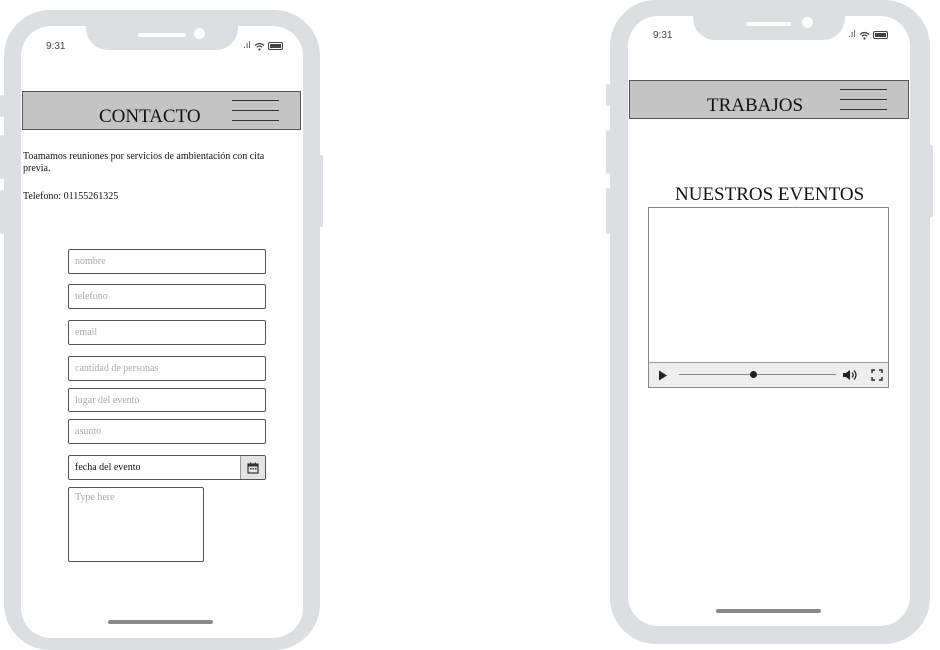  What do you see at coordinates (768, 297) in the screenshot?
I see `video-player` at bounding box center [768, 297].